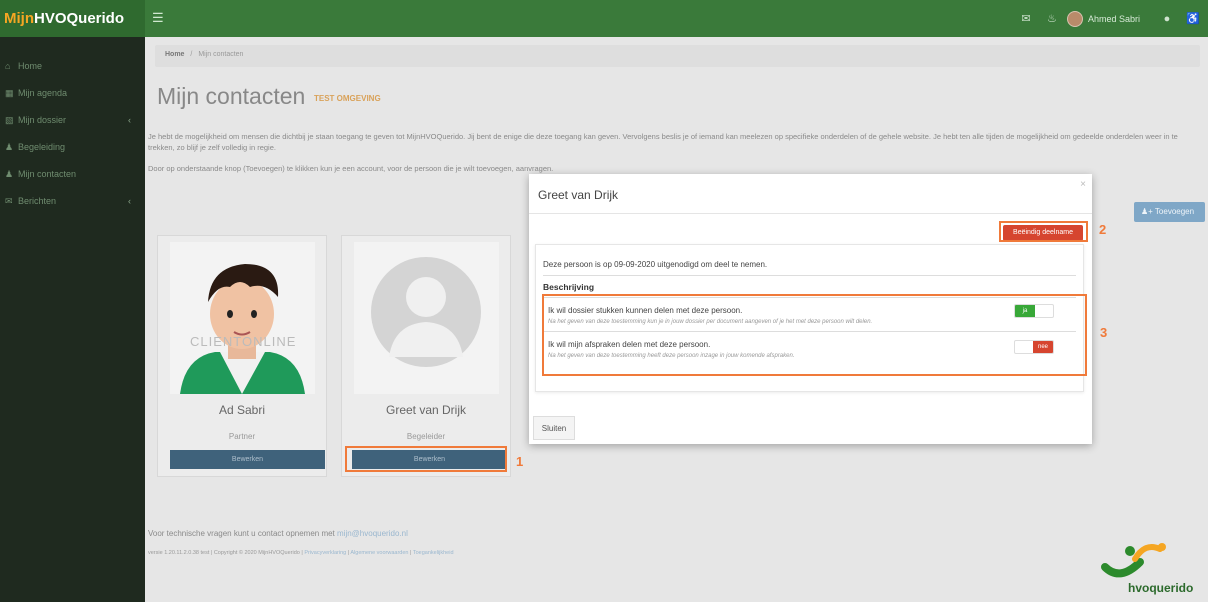  Describe the element at coordinates (243, 341) in the screenshot. I see `clientonline-watermark: CLIENTONLINE` at that location.